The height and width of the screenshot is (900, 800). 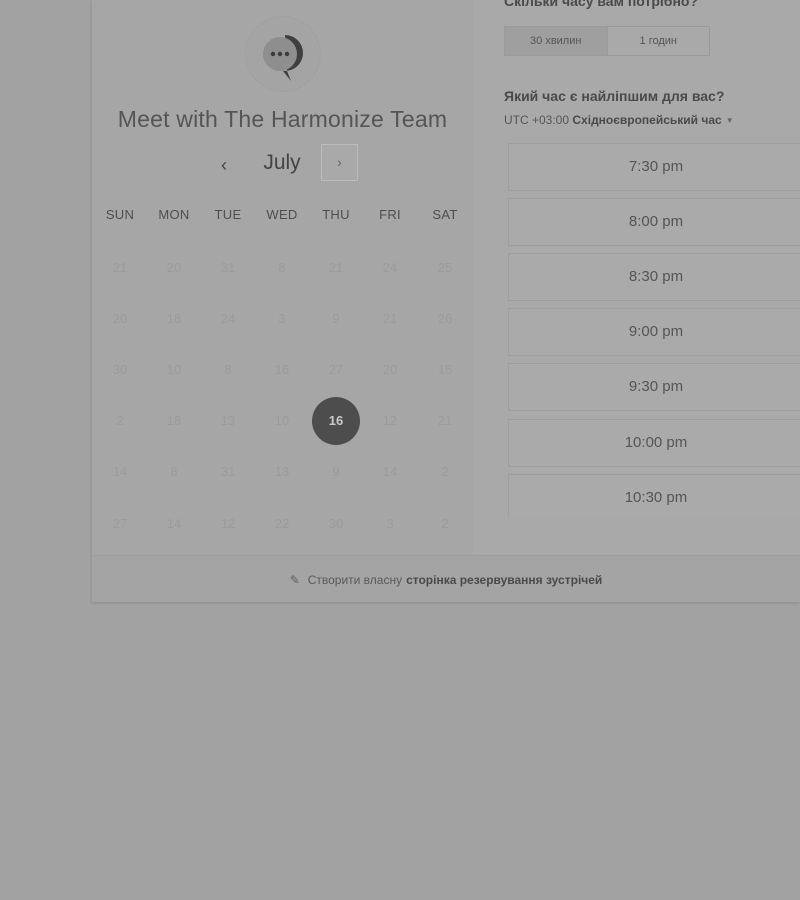 I want to click on time-slot-label: 8:00 pm, so click(x=656, y=221).